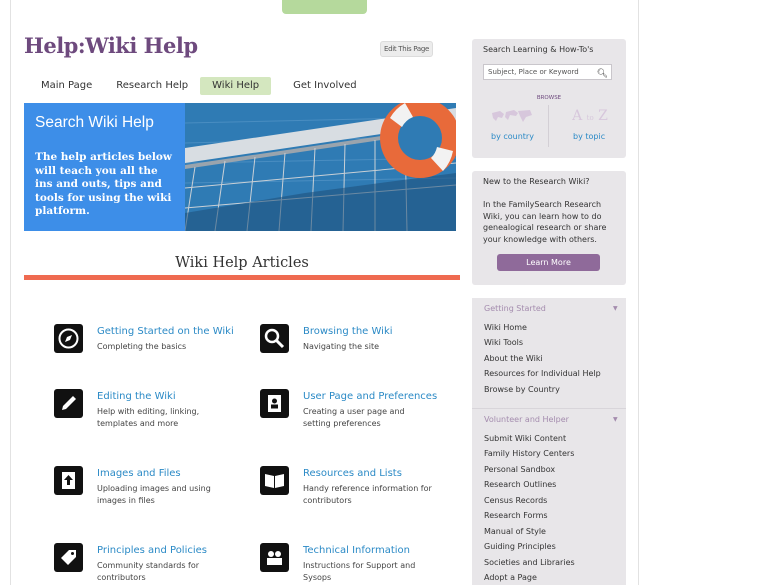 The width and height of the screenshot is (775, 585). I want to click on menu-item-sandbox: Personal Sandbox, so click(519, 469).